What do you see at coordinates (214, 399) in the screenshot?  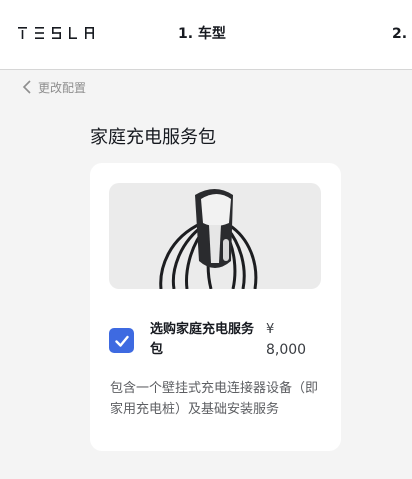 I see `option-description: 包含一个壁挂式充电连接器设备（即家用充电桩）及基础安装服务` at bounding box center [214, 399].